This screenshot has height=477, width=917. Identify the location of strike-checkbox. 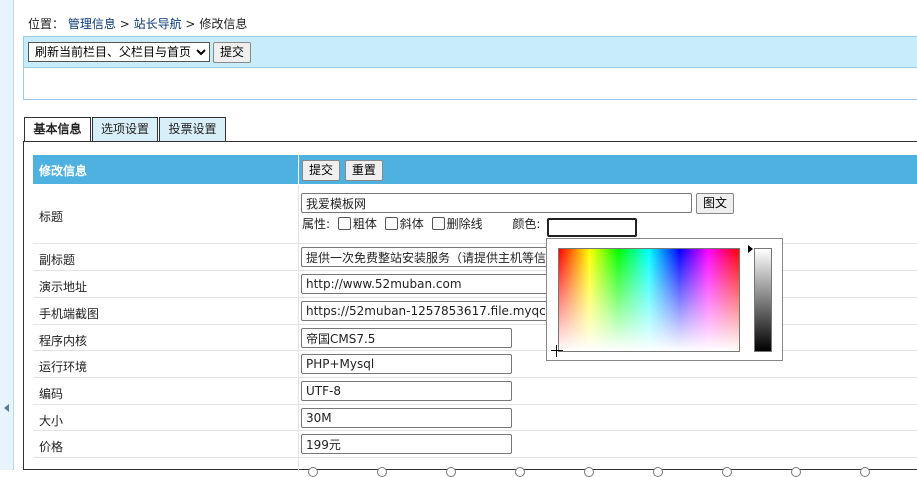
(438, 223).